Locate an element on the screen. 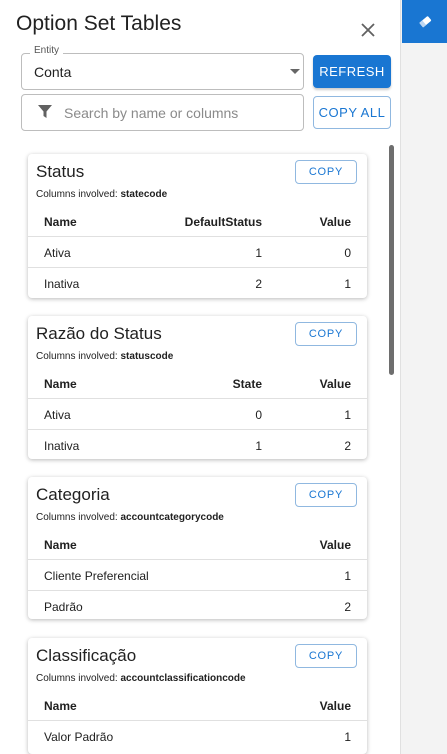 The height and width of the screenshot is (754, 447). refresh-button: REFRESH is located at coordinates (352, 71).